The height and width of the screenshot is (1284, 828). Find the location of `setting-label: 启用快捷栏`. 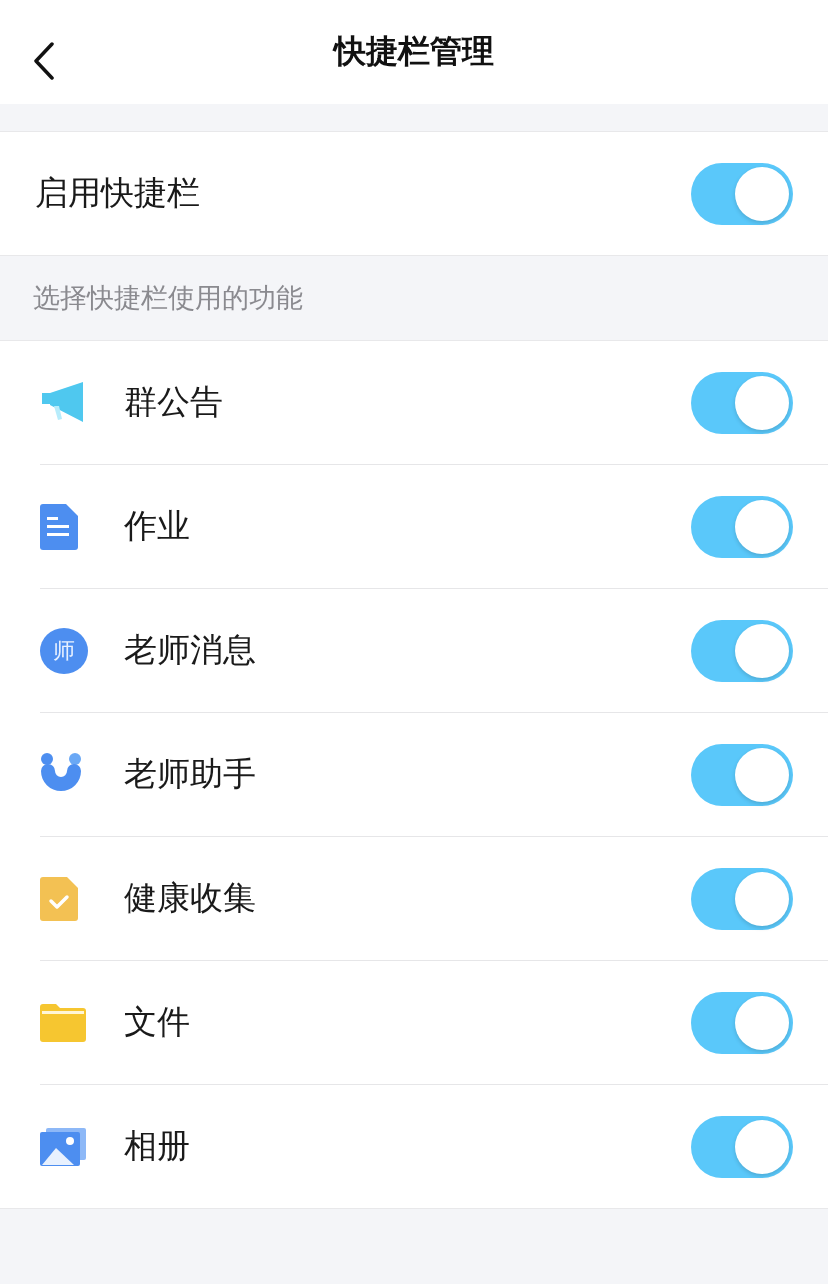

setting-label: 启用快捷栏 is located at coordinates (118, 193).